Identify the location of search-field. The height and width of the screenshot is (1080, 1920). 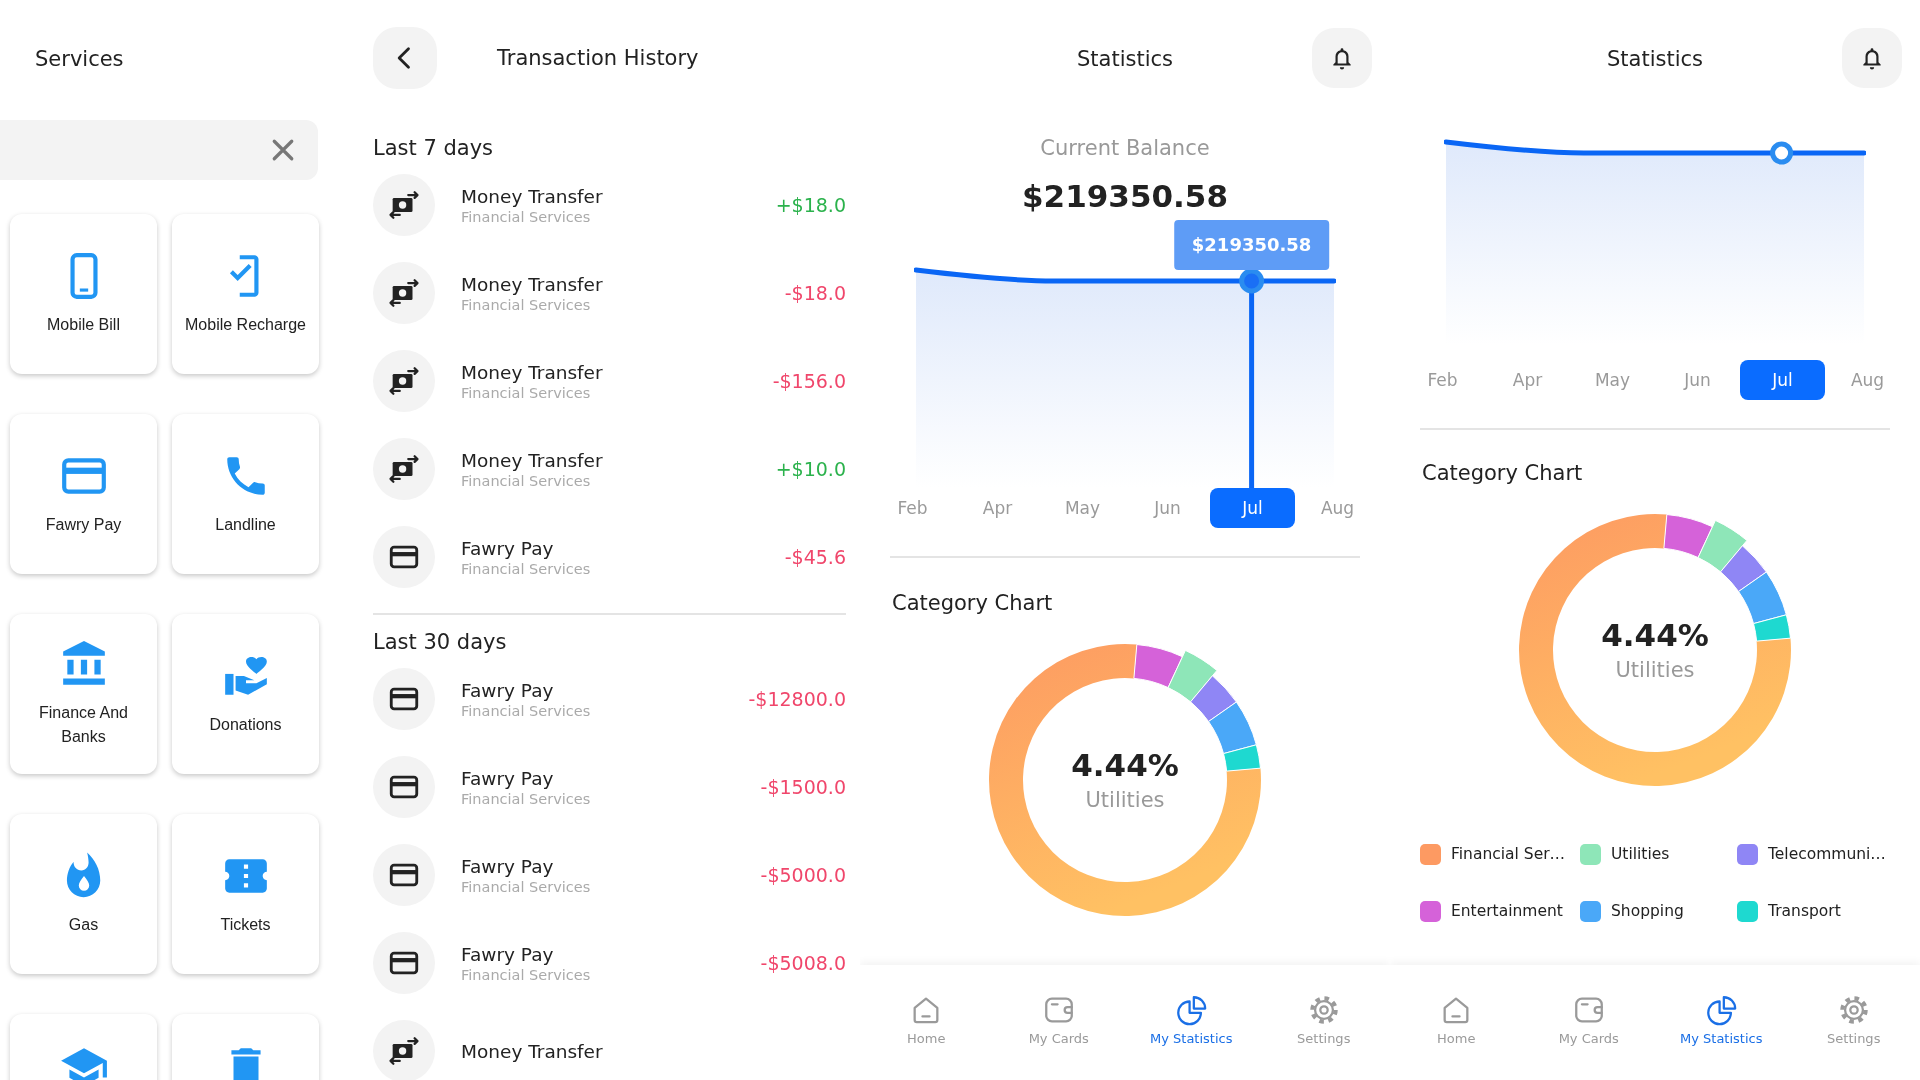
(159, 150).